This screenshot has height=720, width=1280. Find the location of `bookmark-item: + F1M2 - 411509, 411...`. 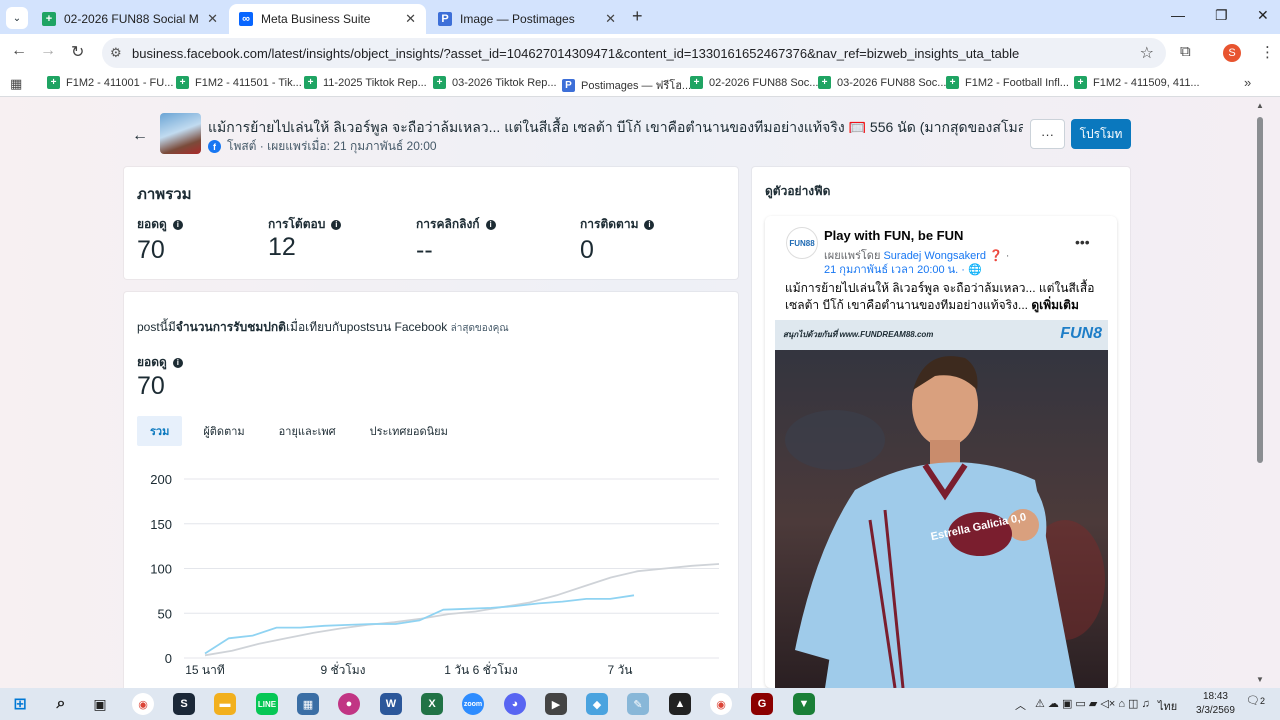

bookmark-item: + F1M2 - 411509, 411... is located at coordinates (1137, 82).